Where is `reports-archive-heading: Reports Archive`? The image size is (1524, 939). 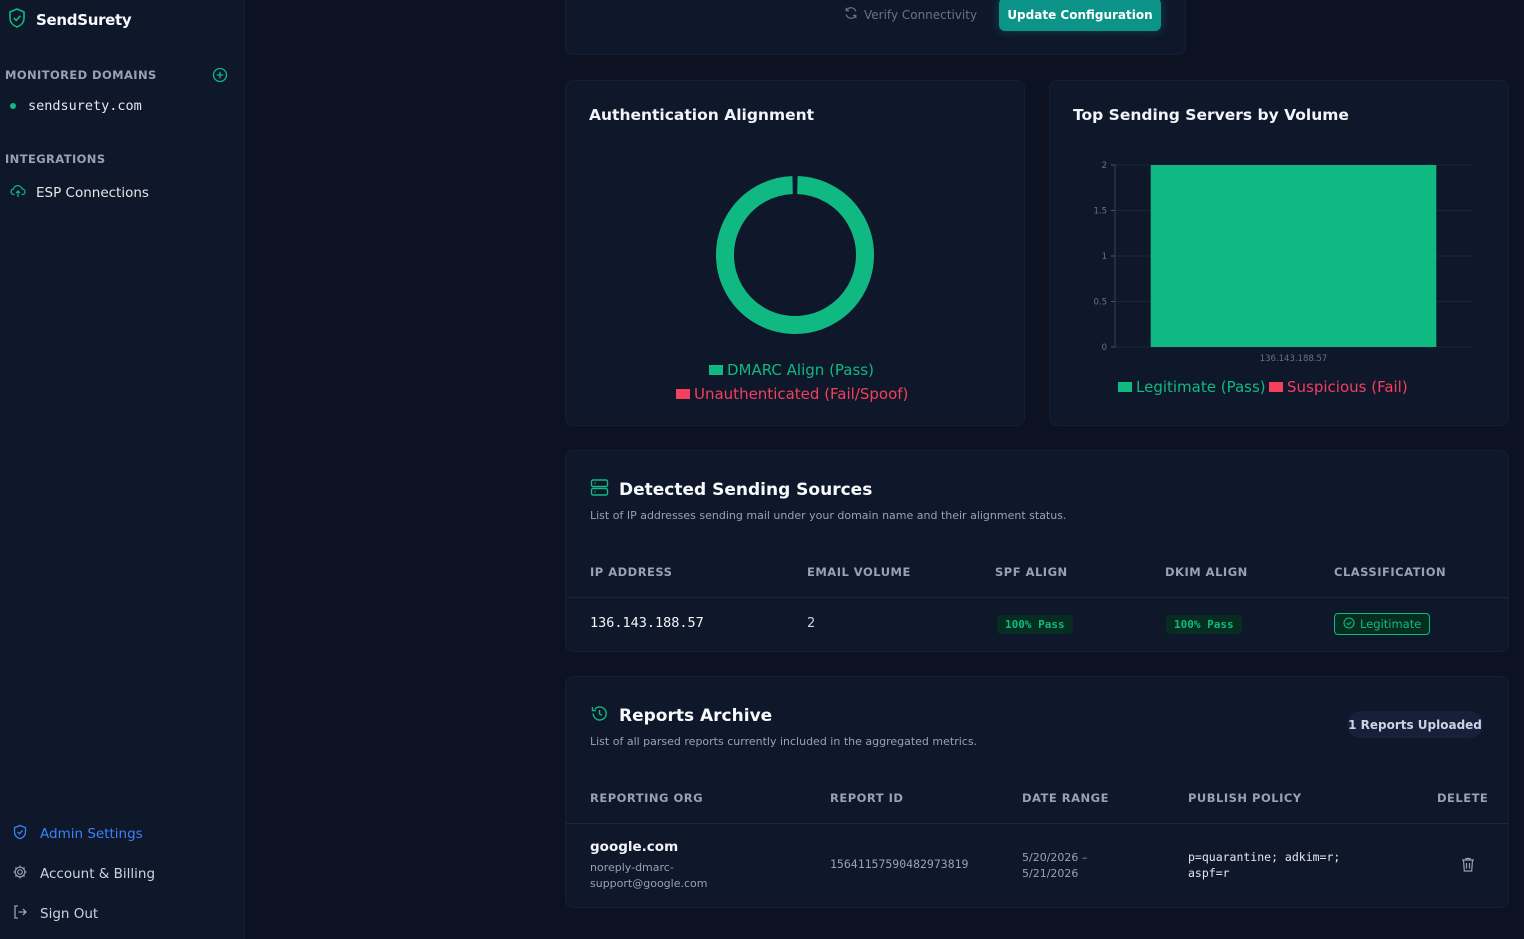 reports-archive-heading: Reports Archive is located at coordinates (681, 716).